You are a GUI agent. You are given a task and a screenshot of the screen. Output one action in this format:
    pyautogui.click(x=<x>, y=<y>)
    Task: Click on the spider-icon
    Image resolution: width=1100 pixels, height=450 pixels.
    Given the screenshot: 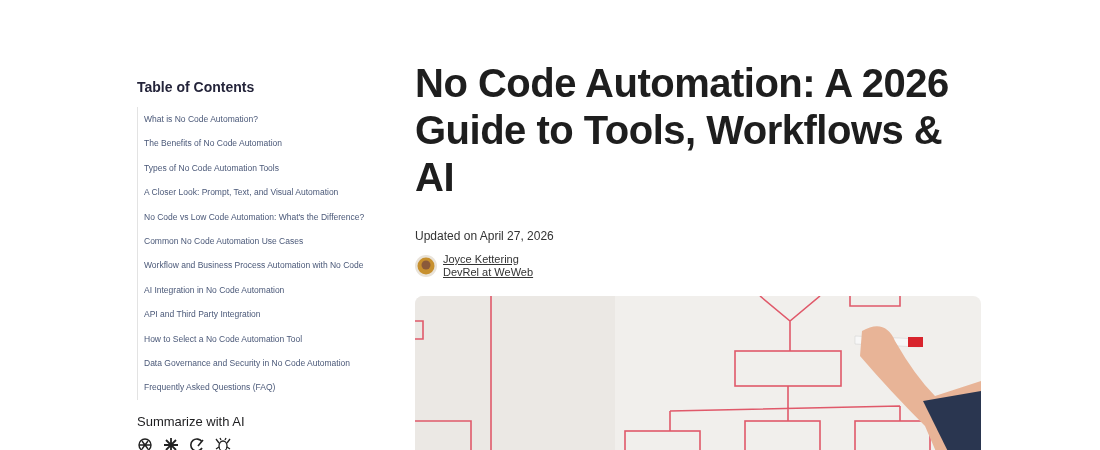 What is the action you would take?
    pyautogui.click(x=223, y=443)
    